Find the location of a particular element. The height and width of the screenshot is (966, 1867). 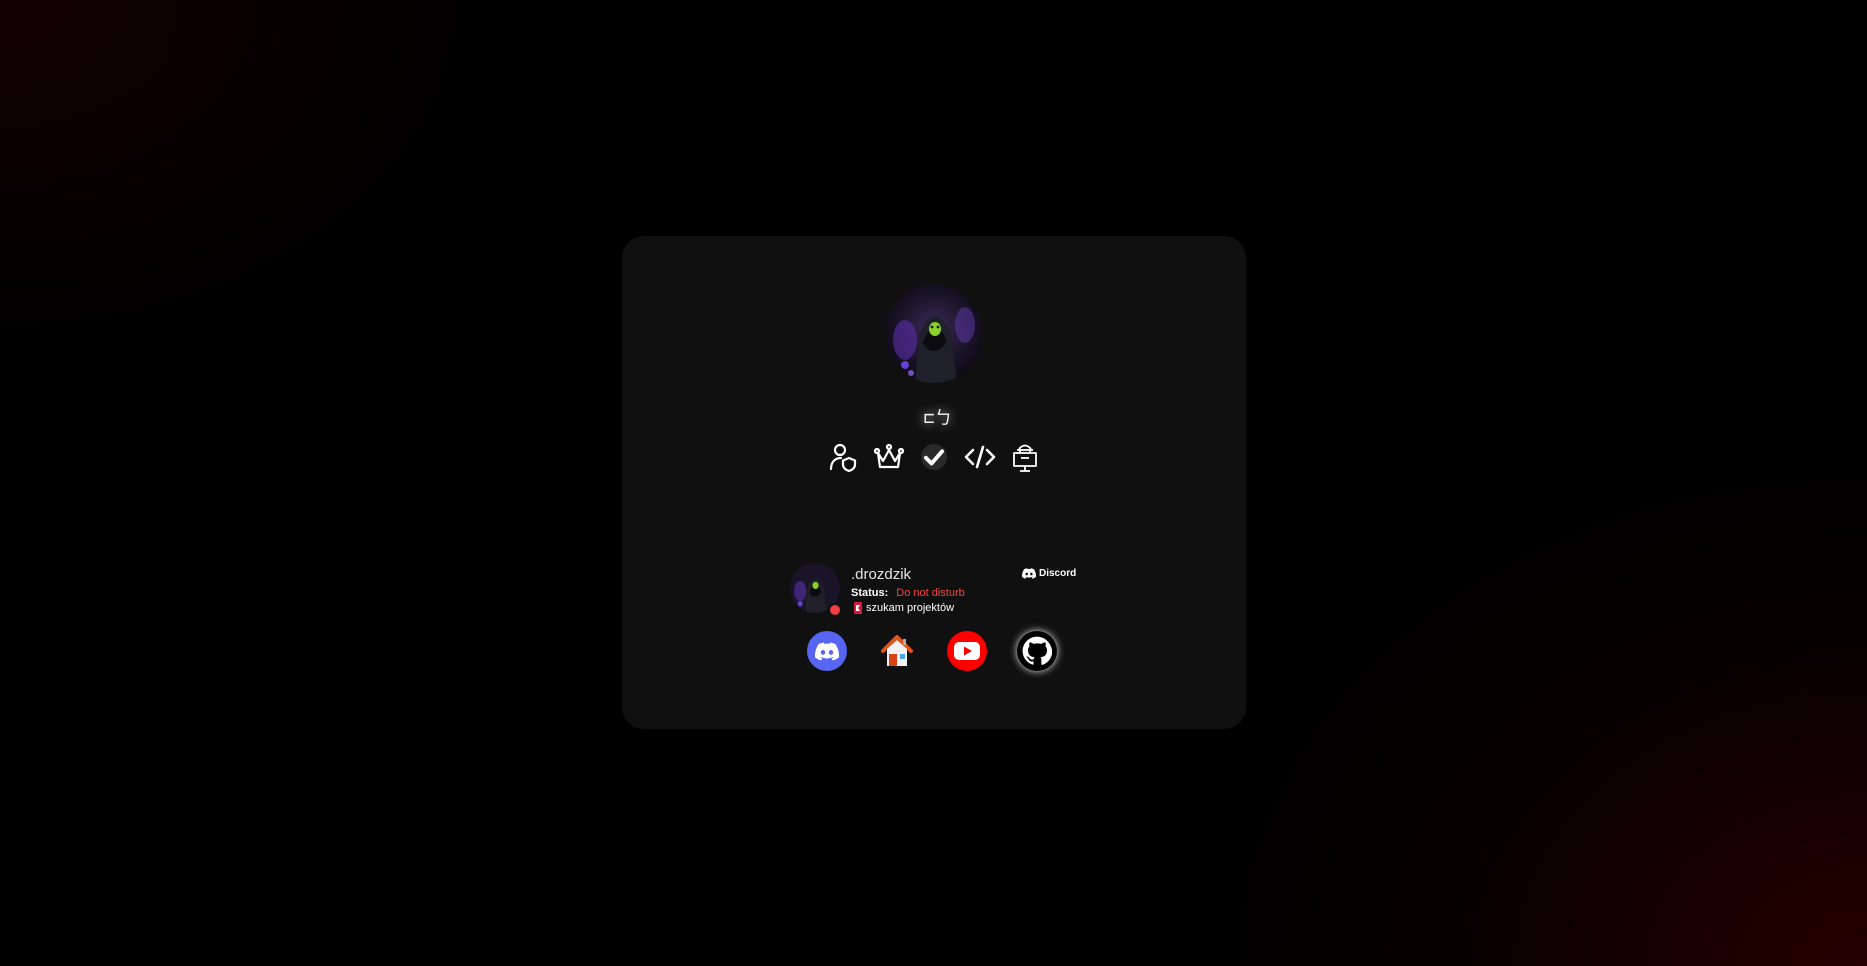

dnd-status-dot is located at coordinates (835, 610).